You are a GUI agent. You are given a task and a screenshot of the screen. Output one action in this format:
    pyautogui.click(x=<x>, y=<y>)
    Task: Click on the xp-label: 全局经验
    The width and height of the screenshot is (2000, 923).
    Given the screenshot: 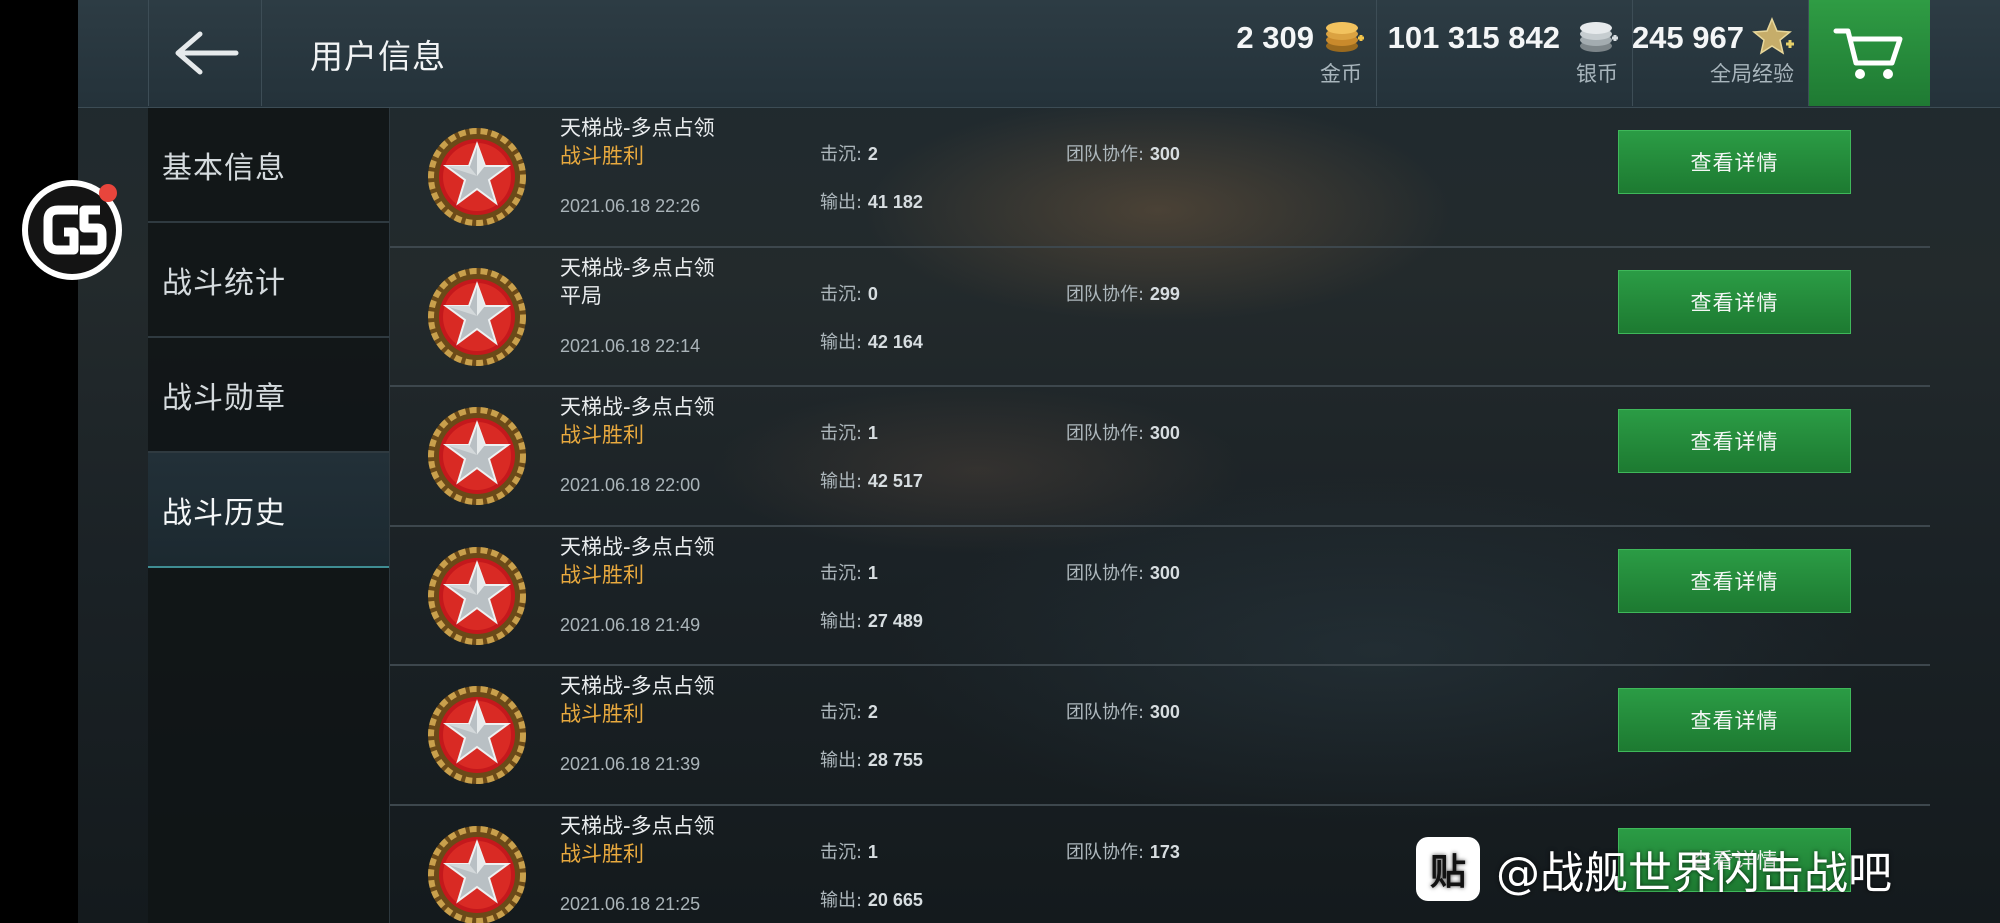 What is the action you would take?
    pyautogui.click(x=1752, y=74)
    